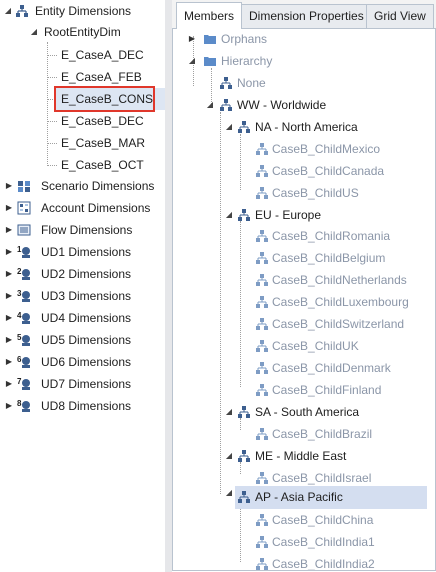 The image size is (436, 572). I want to click on child-label: CaseB_ChildRomania, so click(331, 236).